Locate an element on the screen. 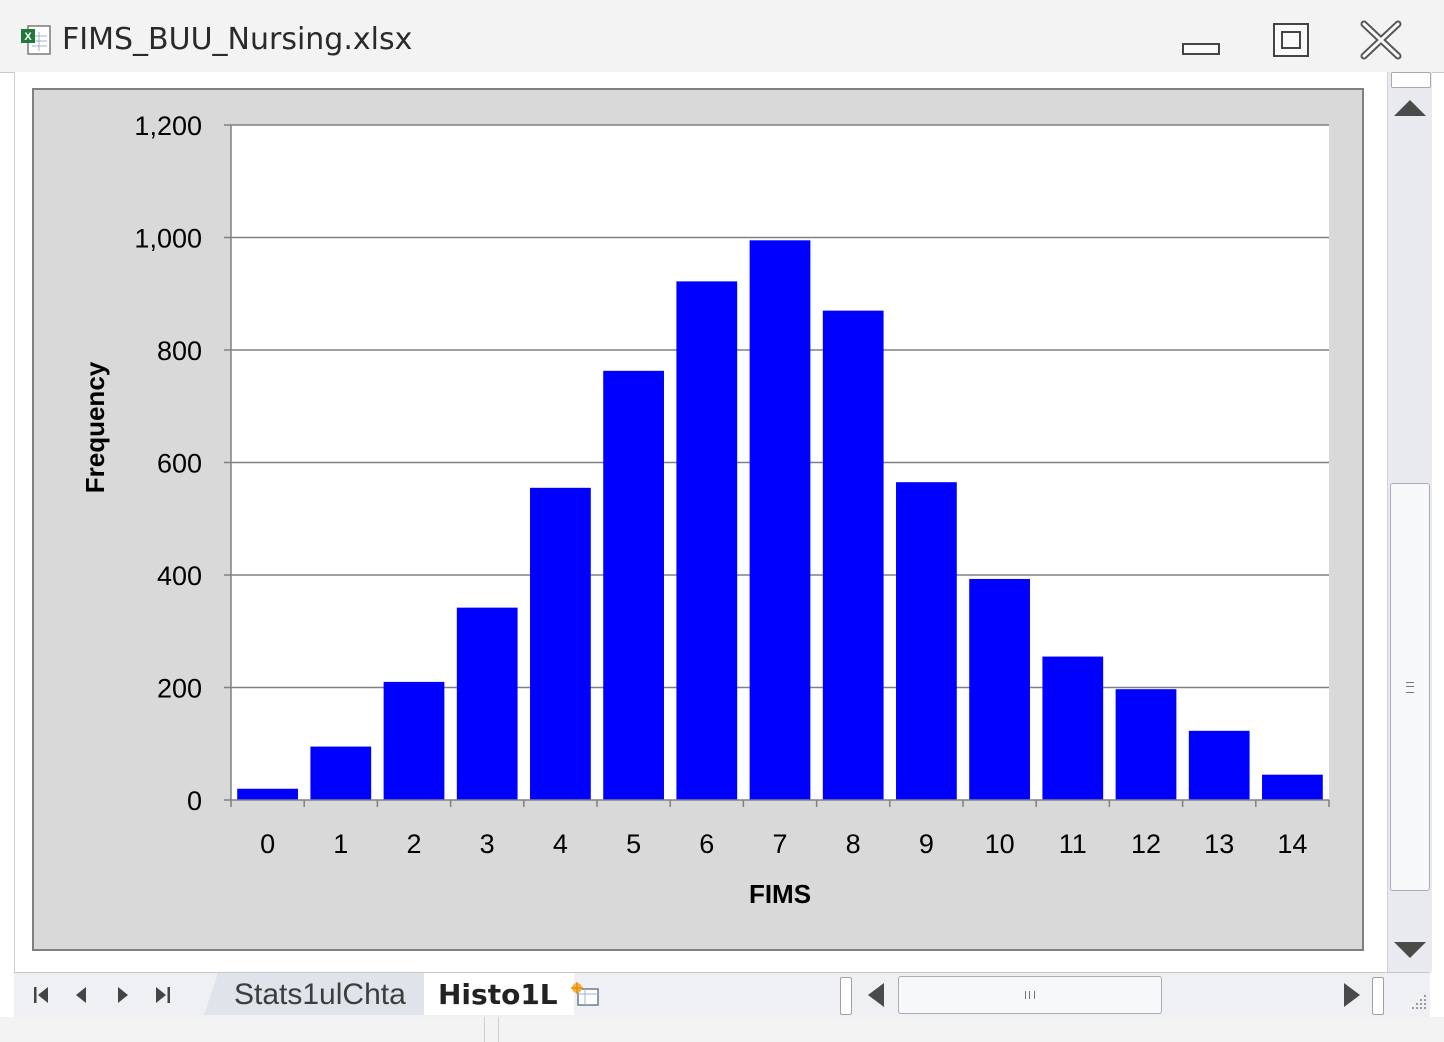  status-bar is located at coordinates (722, 1029).